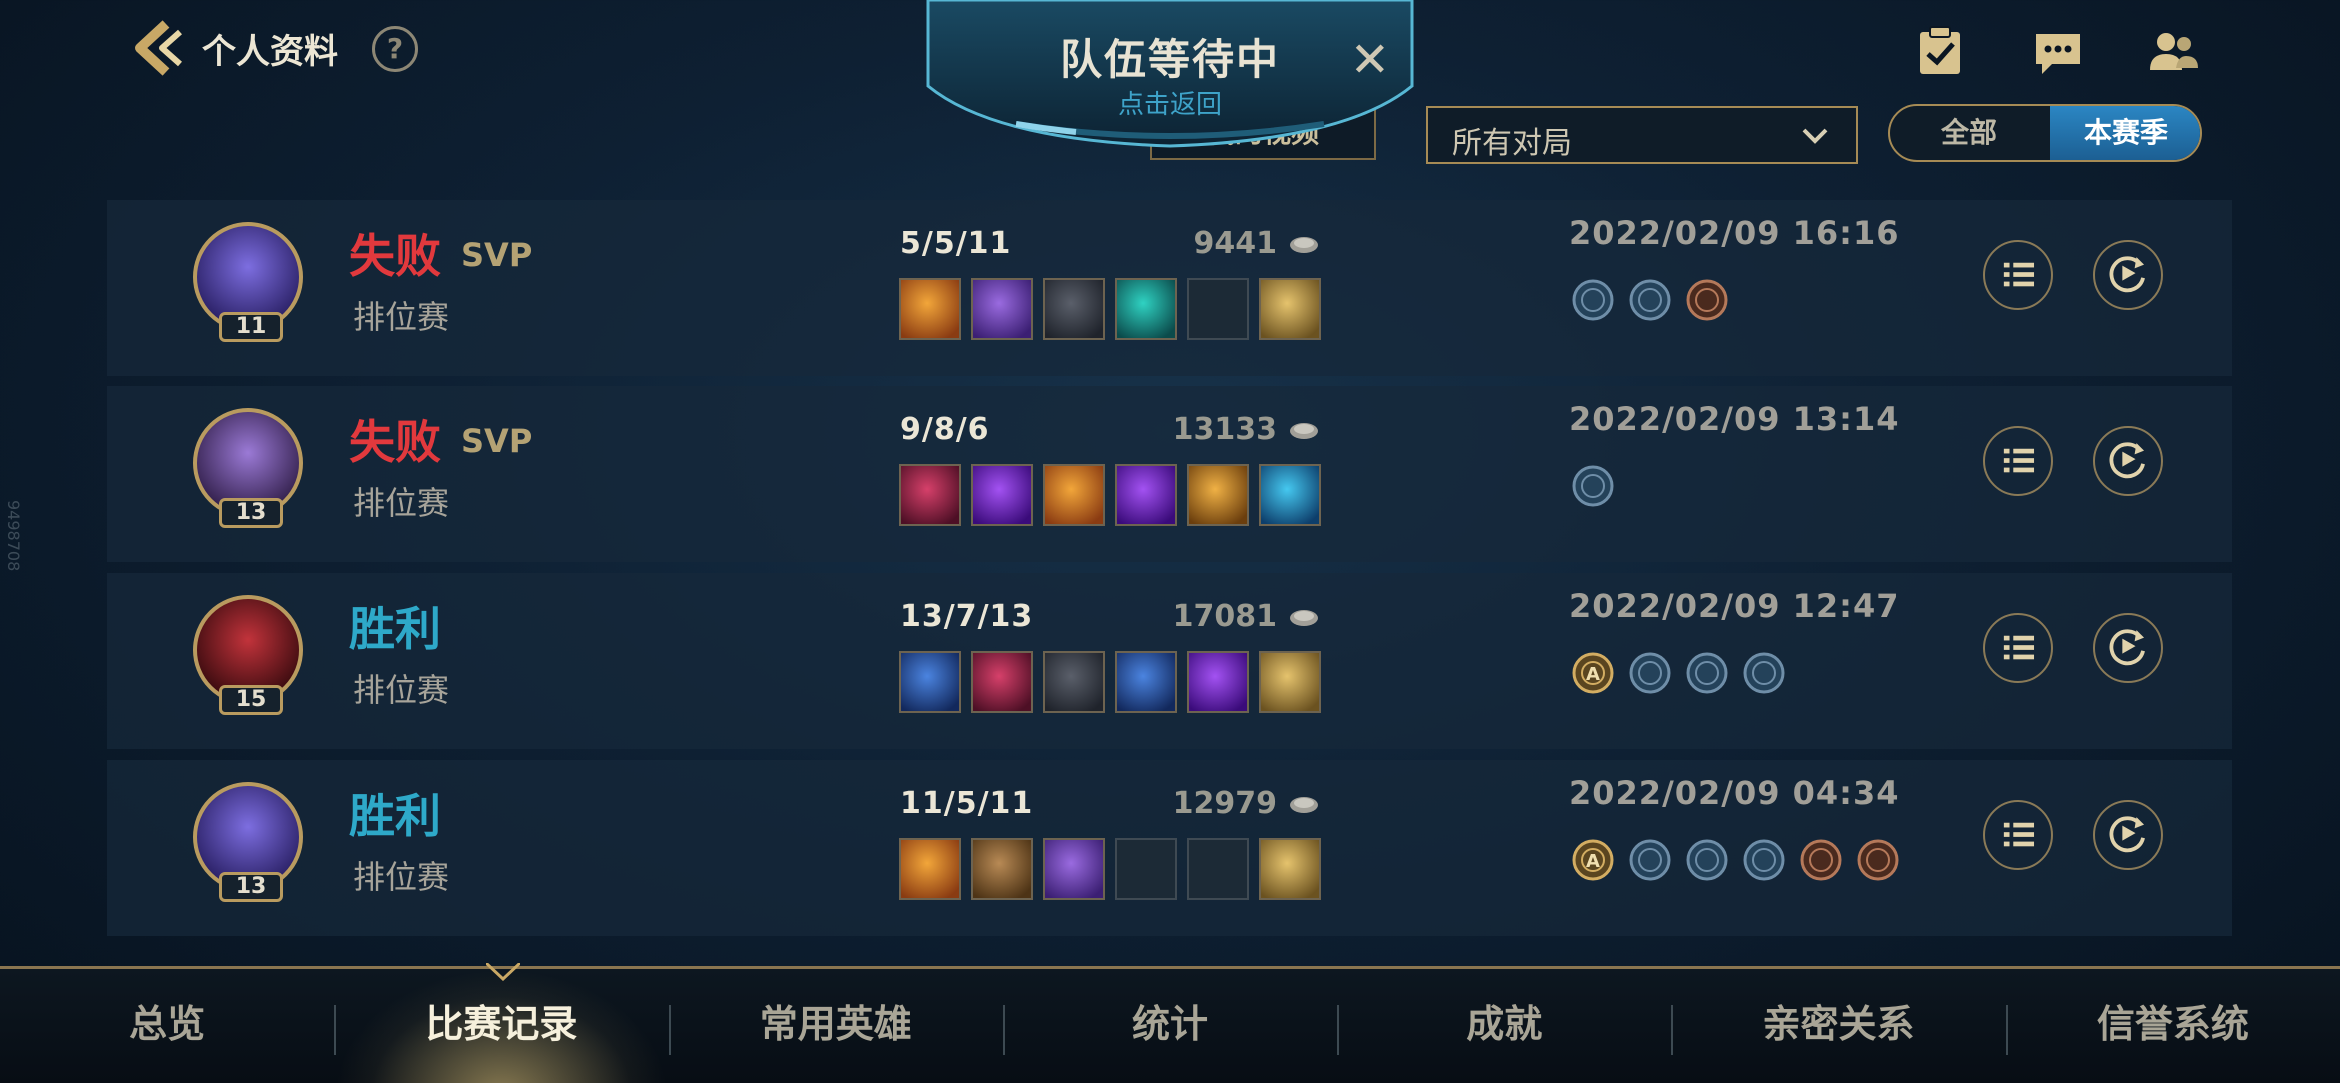 This screenshot has height=1083, width=2340. I want to click on chat-bubble-icon, so click(2058, 52).